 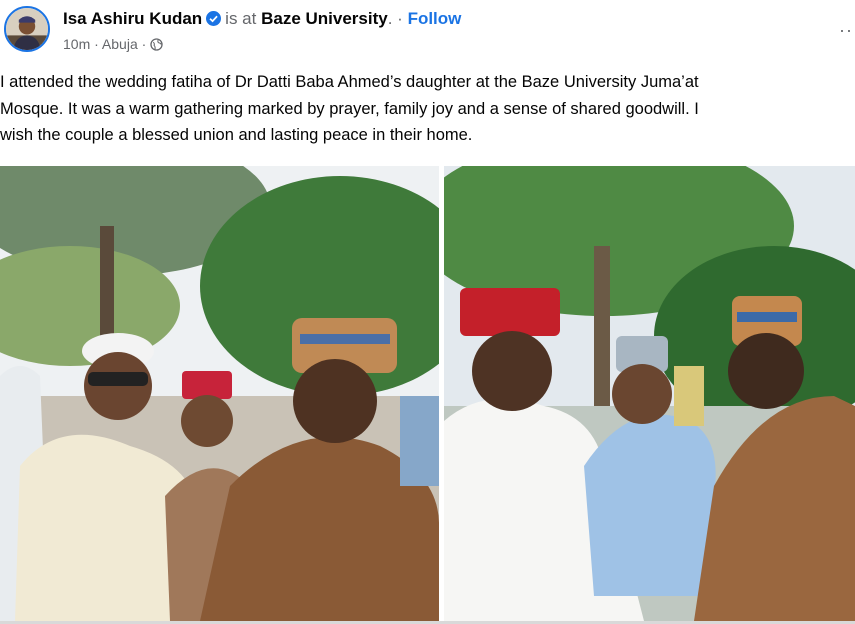 What do you see at coordinates (27, 29) in the screenshot?
I see `author-avatar` at bounding box center [27, 29].